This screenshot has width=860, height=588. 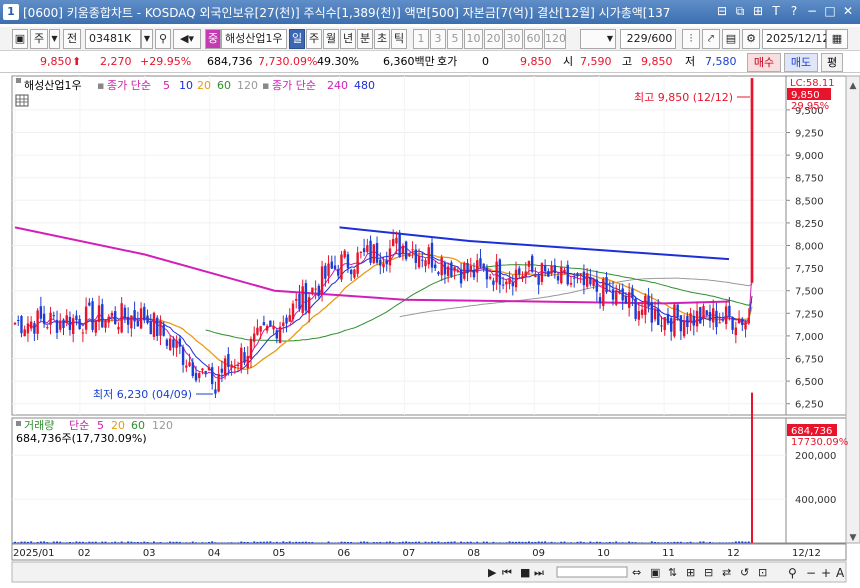 I want to click on settings-icon: ⚙, so click(x=751, y=39).